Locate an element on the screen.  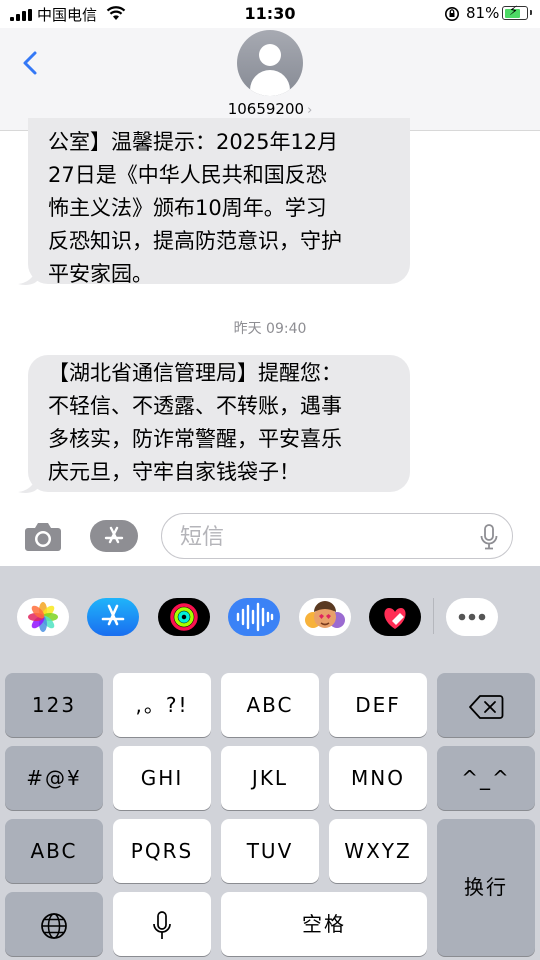
strip-divider is located at coordinates (433, 616).